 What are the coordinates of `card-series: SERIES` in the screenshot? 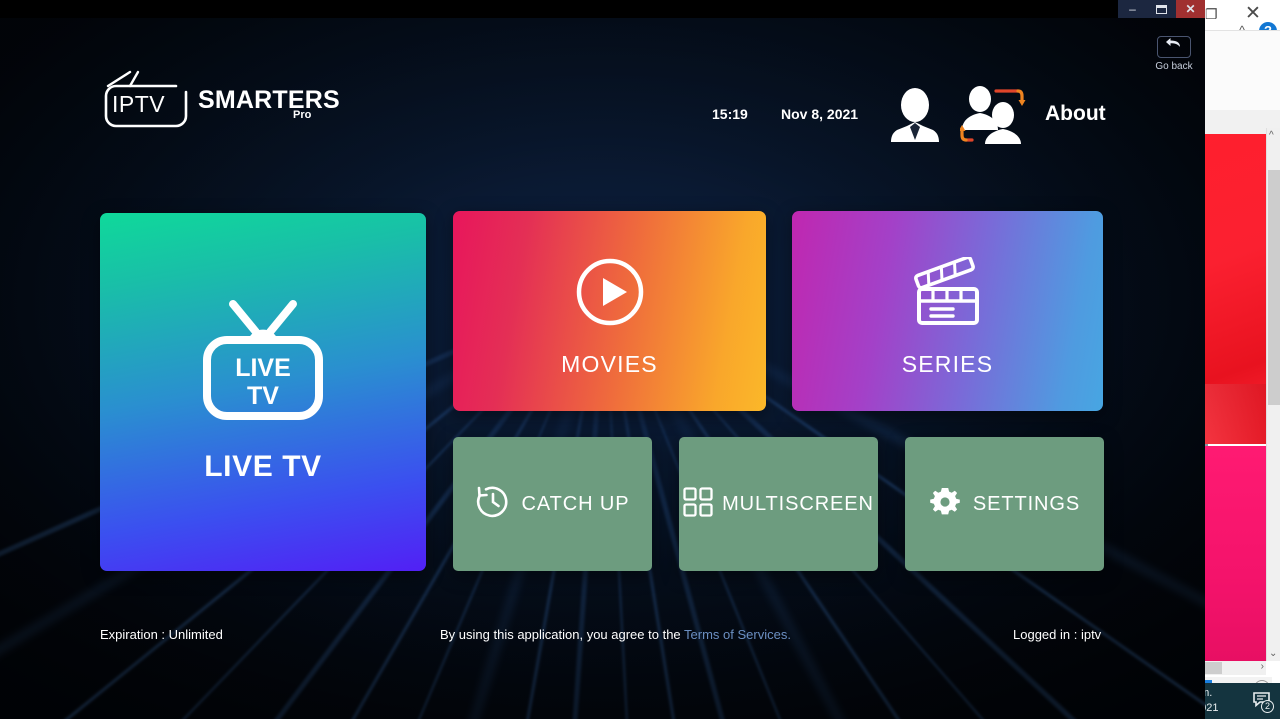 It's located at (947, 311).